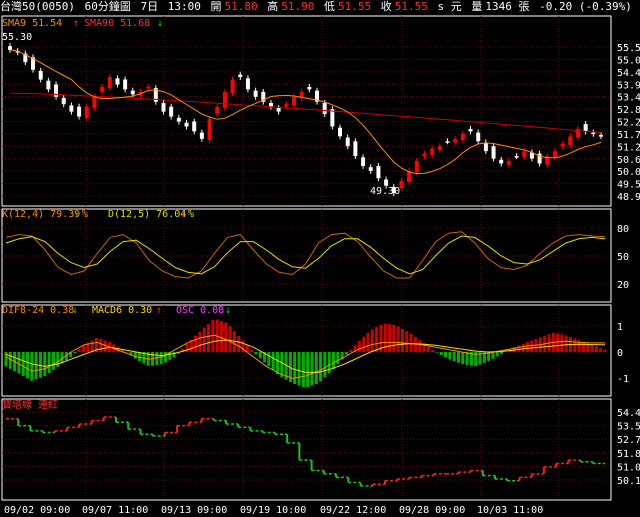 The height and width of the screenshot is (517, 640). Describe the element at coordinates (628, 123) in the screenshot. I see `y-tick-label: 52.2` at that location.